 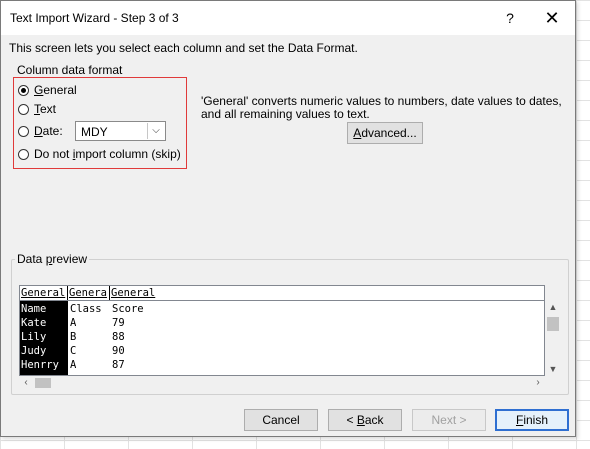 What do you see at coordinates (52, 259) in the screenshot?
I see `data-preview-legend: Data preview` at bounding box center [52, 259].